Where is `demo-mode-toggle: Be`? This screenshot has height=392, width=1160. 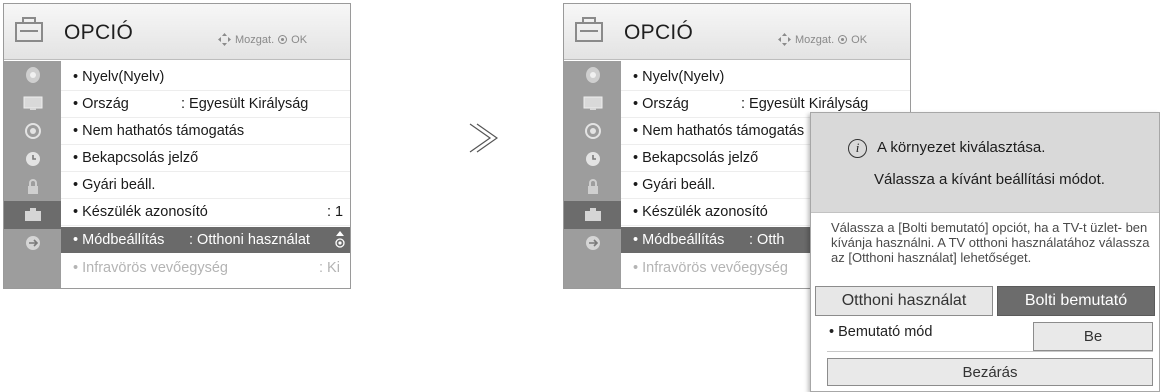
demo-mode-toggle: Be is located at coordinates (1093, 336).